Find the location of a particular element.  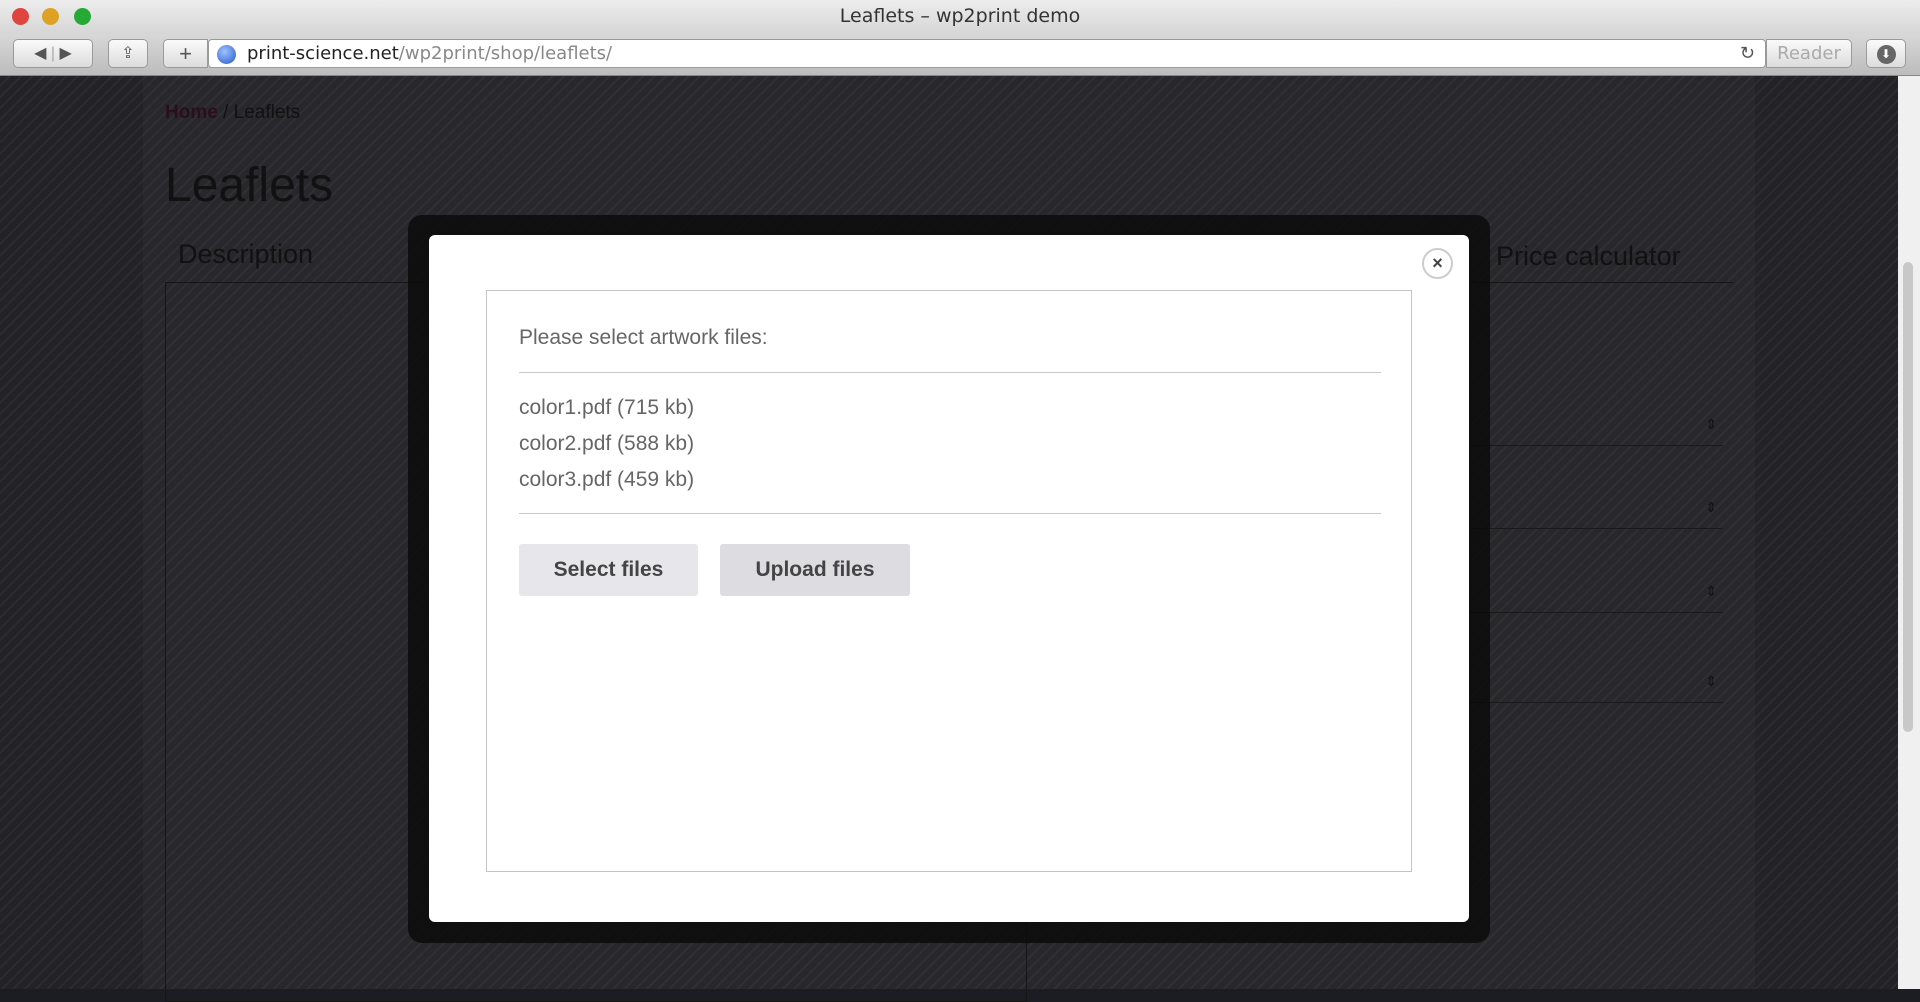

globe-icon is located at coordinates (226, 54).